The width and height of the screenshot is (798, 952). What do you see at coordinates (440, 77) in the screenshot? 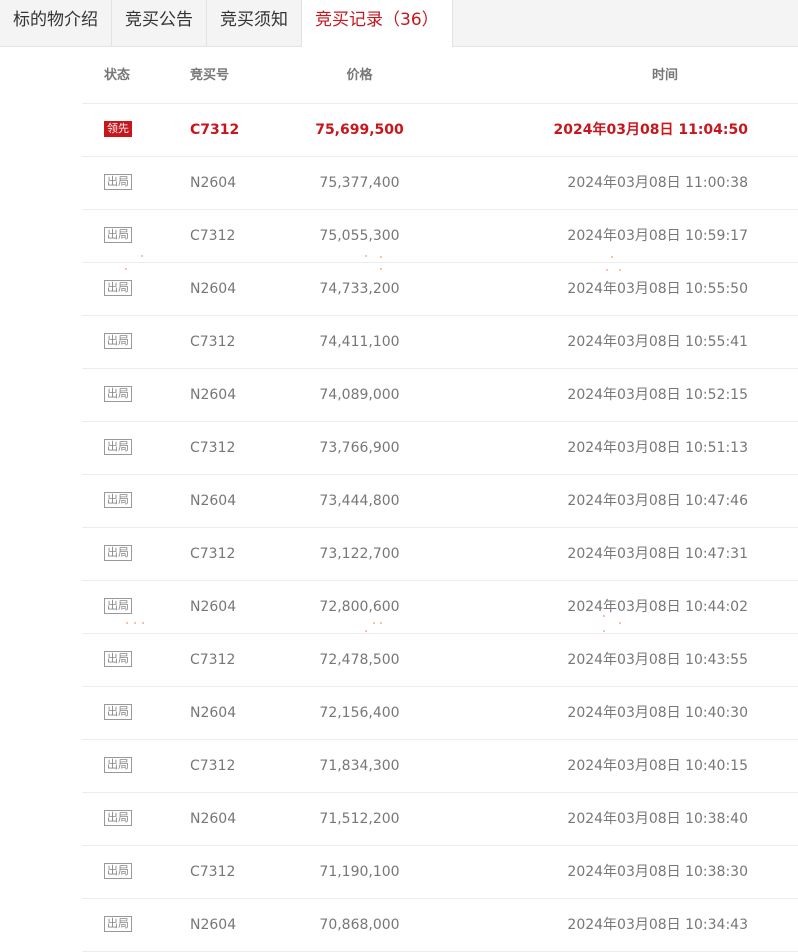
I see `table-header: 状态 竞买号 价格 时间` at bounding box center [440, 77].